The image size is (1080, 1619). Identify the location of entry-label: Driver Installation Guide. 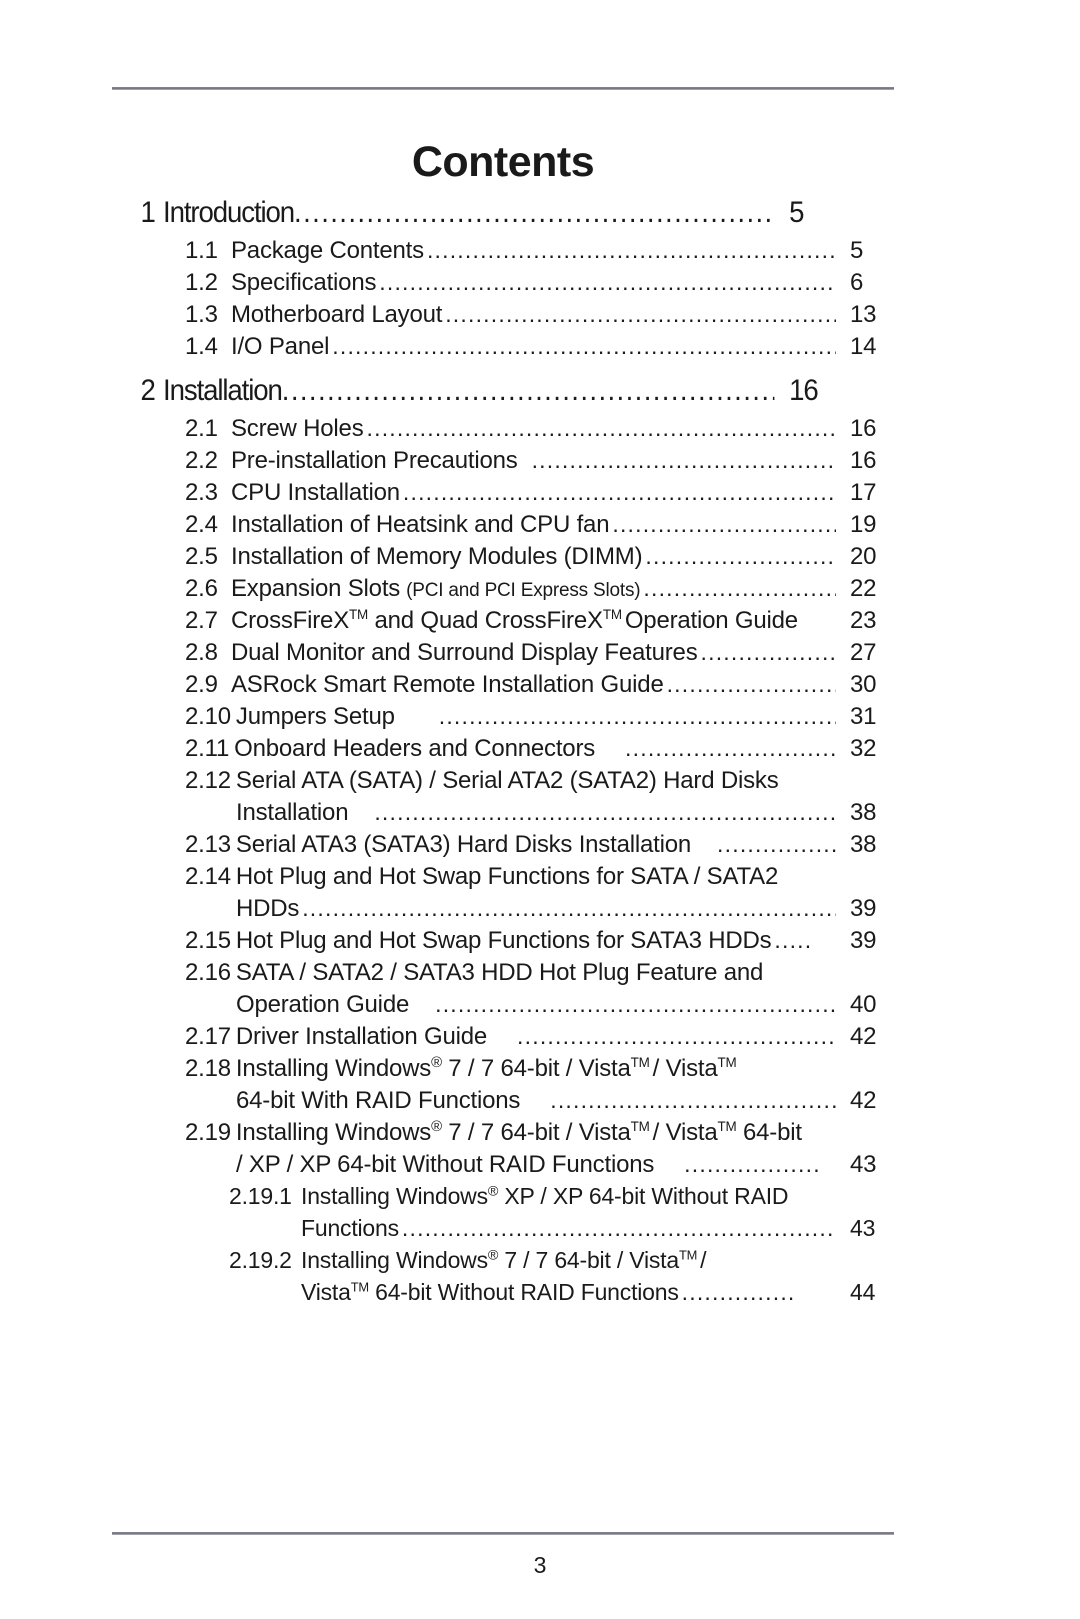
(361, 1036).